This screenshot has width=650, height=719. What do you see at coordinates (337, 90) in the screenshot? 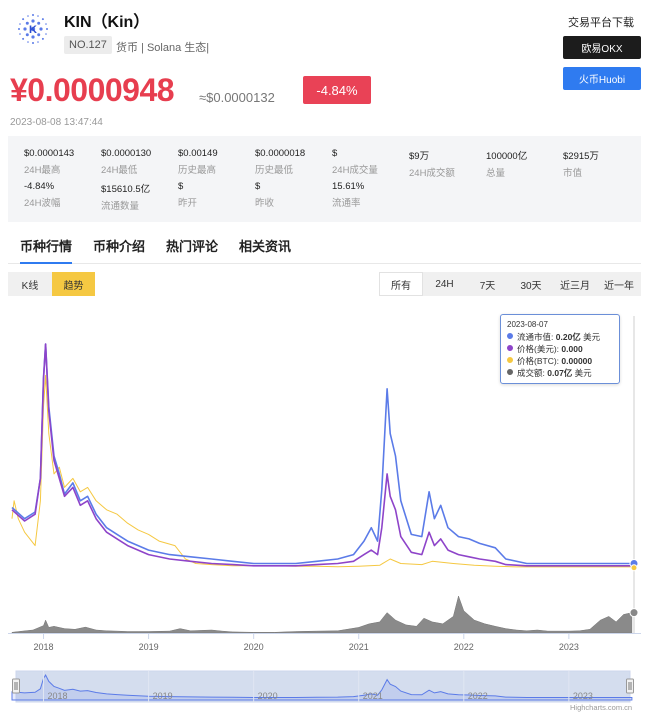
I see `change-badge: -4.84%` at bounding box center [337, 90].